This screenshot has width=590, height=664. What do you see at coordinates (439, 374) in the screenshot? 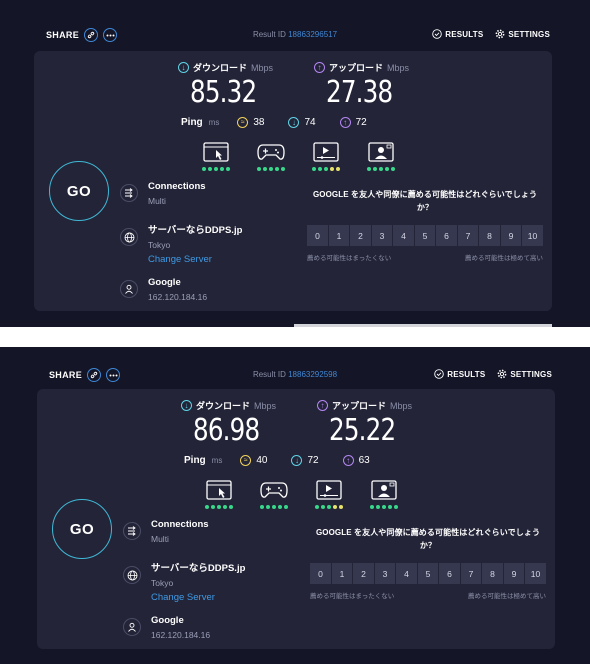
I see `check-circle-icon` at bounding box center [439, 374].